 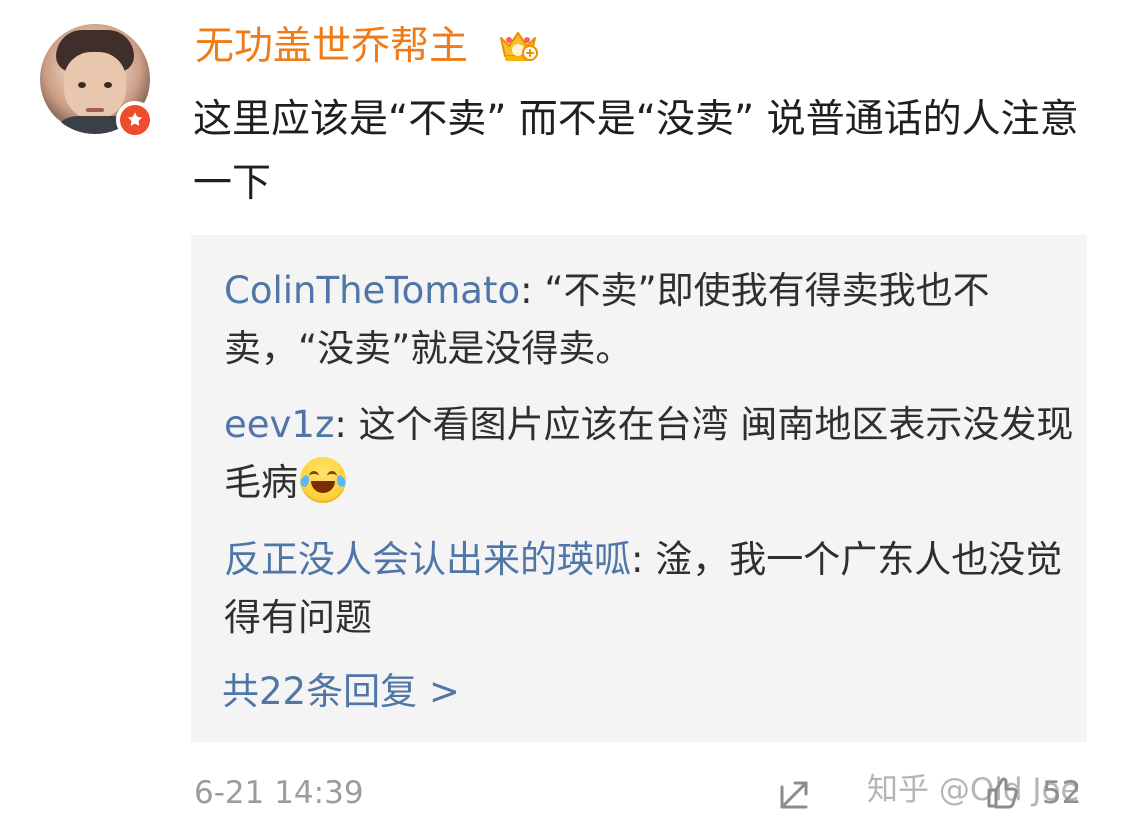 What do you see at coordinates (279, 424) in the screenshot?
I see `reply-author: eev1z` at bounding box center [279, 424].